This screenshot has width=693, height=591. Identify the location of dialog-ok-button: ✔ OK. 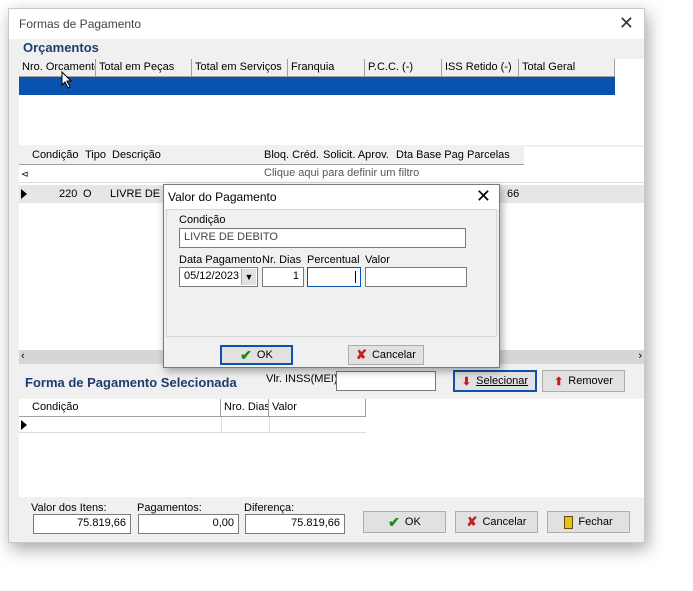
(256, 355).